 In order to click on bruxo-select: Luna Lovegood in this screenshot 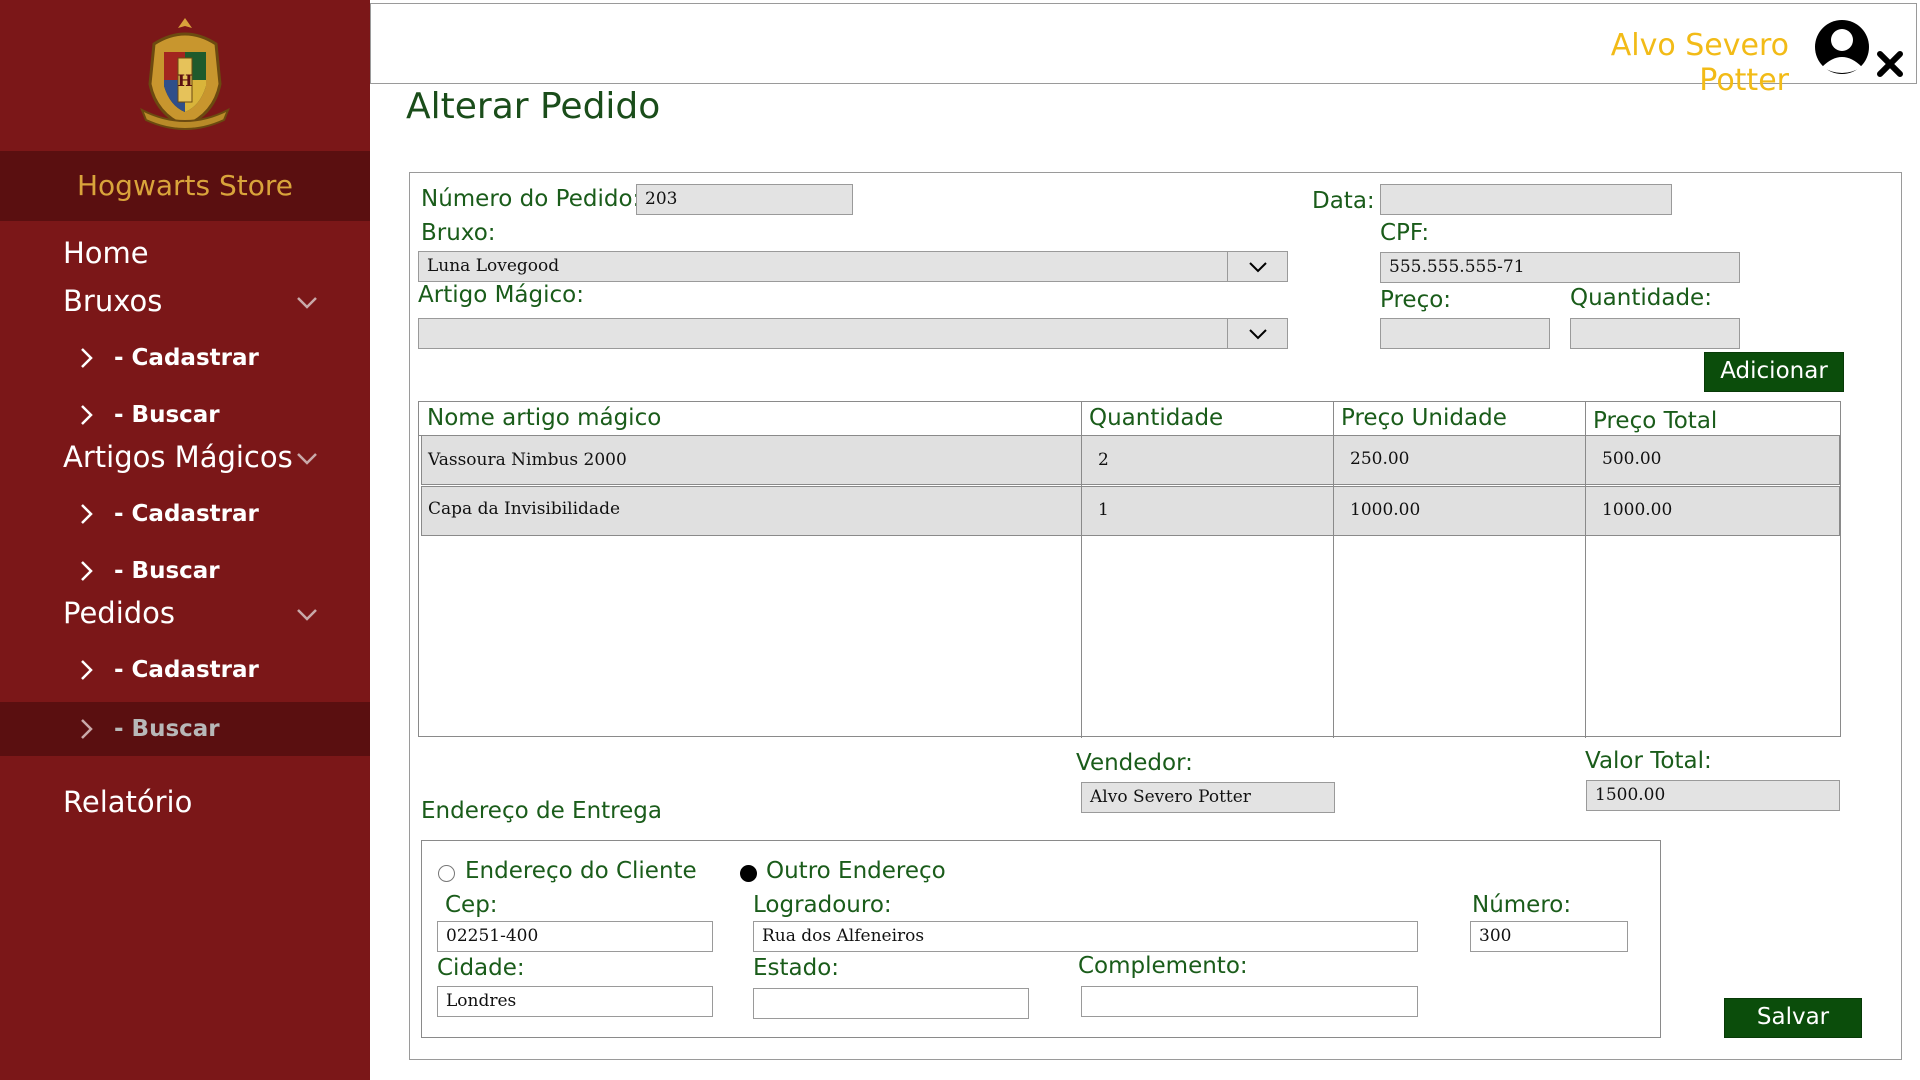, I will do `click(853, 266)`.